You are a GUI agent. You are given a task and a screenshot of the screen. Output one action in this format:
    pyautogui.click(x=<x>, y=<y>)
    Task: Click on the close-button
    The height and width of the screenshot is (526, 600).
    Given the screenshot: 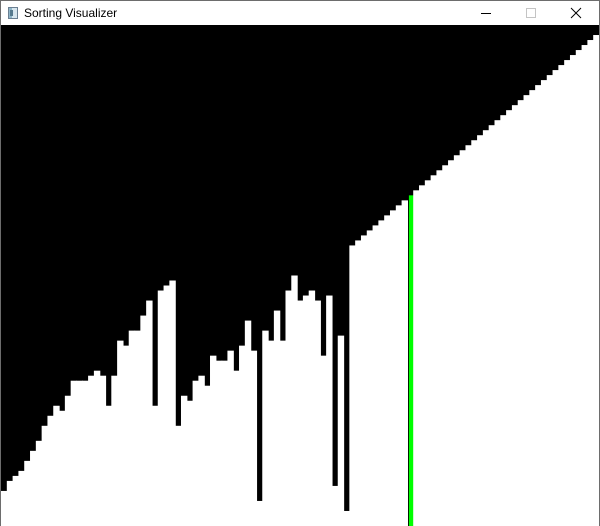 What is the action you would take?
    pyautogui.click(x=576, y=13)
    